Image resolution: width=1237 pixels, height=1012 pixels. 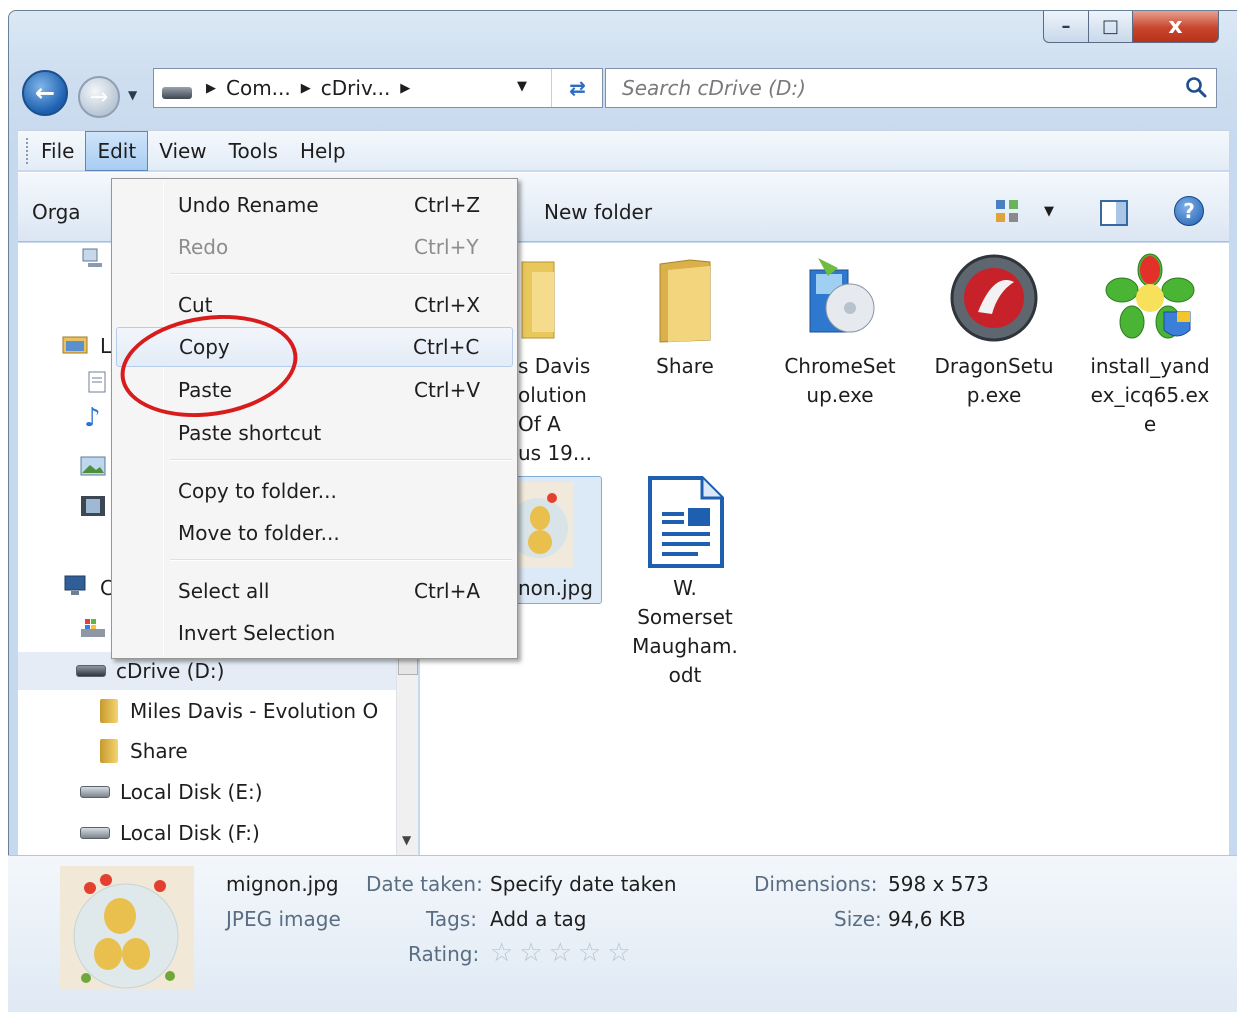 What do you see at coordinates (840, 395) in the screenshot?
I see `file-name-line: up.exe` at bounding box center [840, 395].